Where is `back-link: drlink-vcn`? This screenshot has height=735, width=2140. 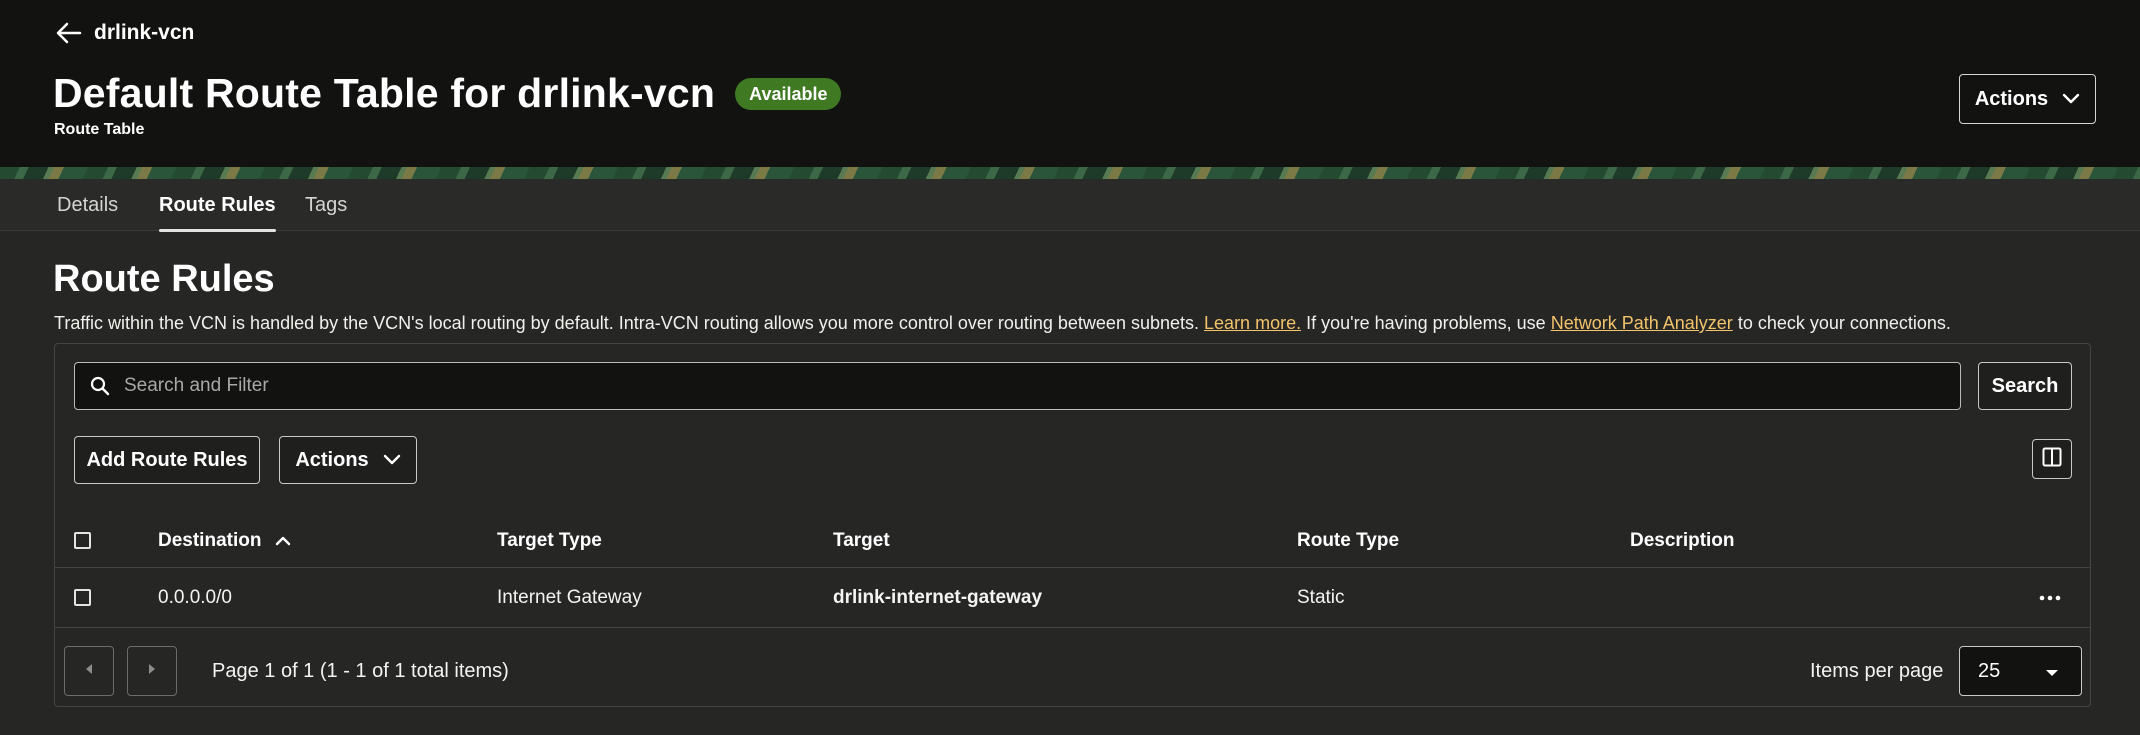
back-link: drlink-vcn is located at coordinates (125, 33).